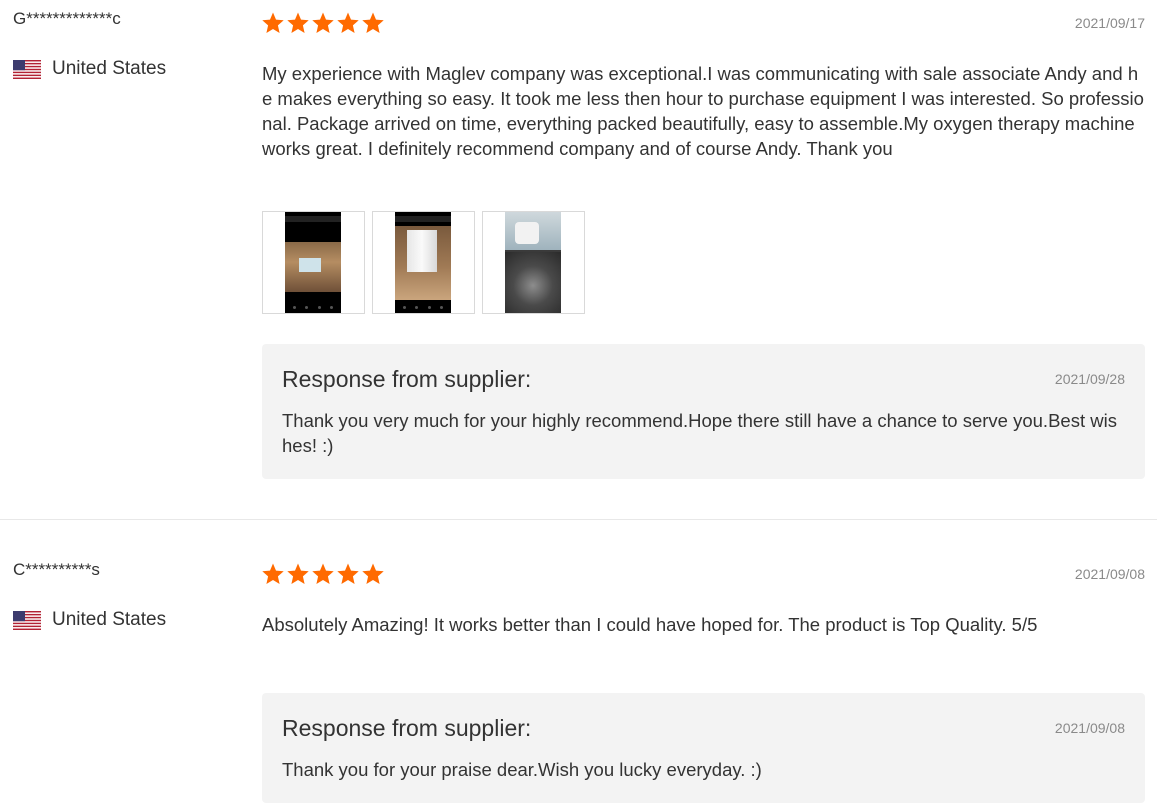  What do you see at coordinates (1089, 379) in the screenshot?
I see `response-date: 2021/09/28` at bounding box center [1089, 379].